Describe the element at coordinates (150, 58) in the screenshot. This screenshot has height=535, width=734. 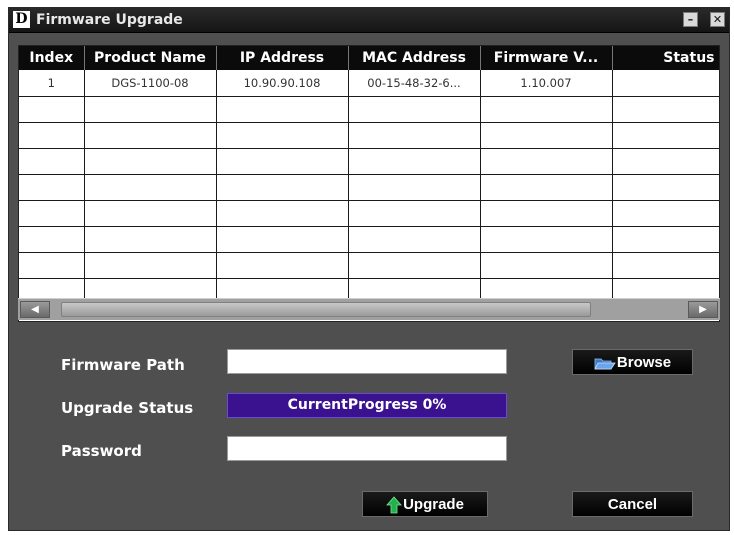
I see `column-header-product-name: Product Name` at that location.